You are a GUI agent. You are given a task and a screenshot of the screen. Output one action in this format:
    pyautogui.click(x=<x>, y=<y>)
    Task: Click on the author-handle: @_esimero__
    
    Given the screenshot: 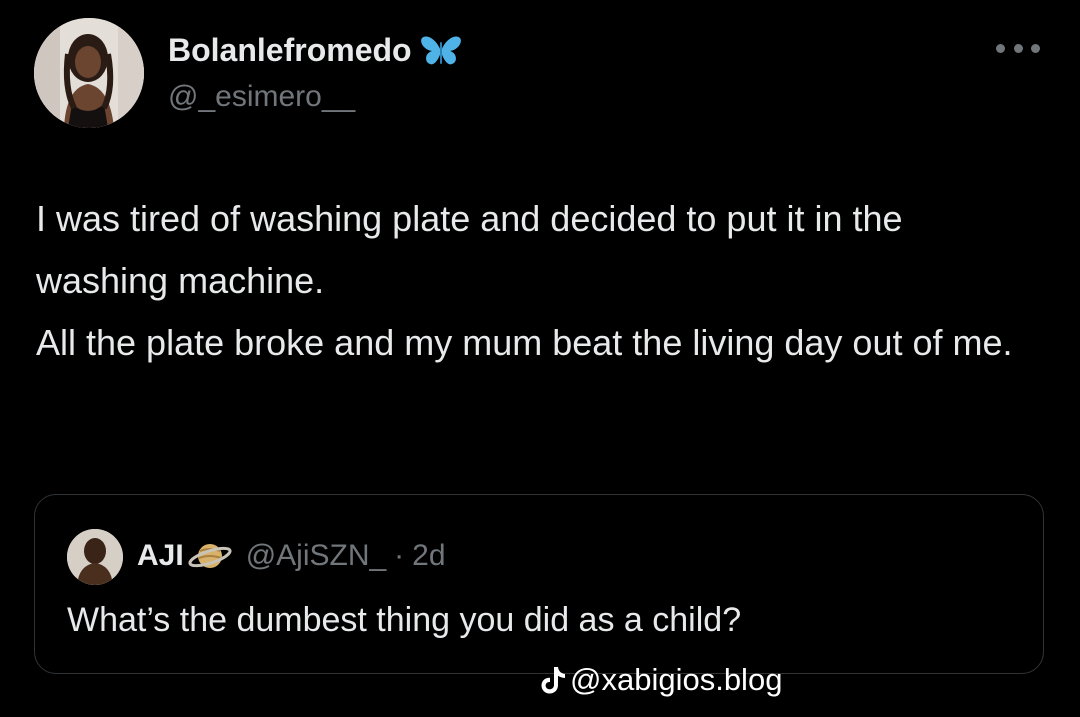 What is the action you would take?
    pyautogui.click(x=261, y=97)
    